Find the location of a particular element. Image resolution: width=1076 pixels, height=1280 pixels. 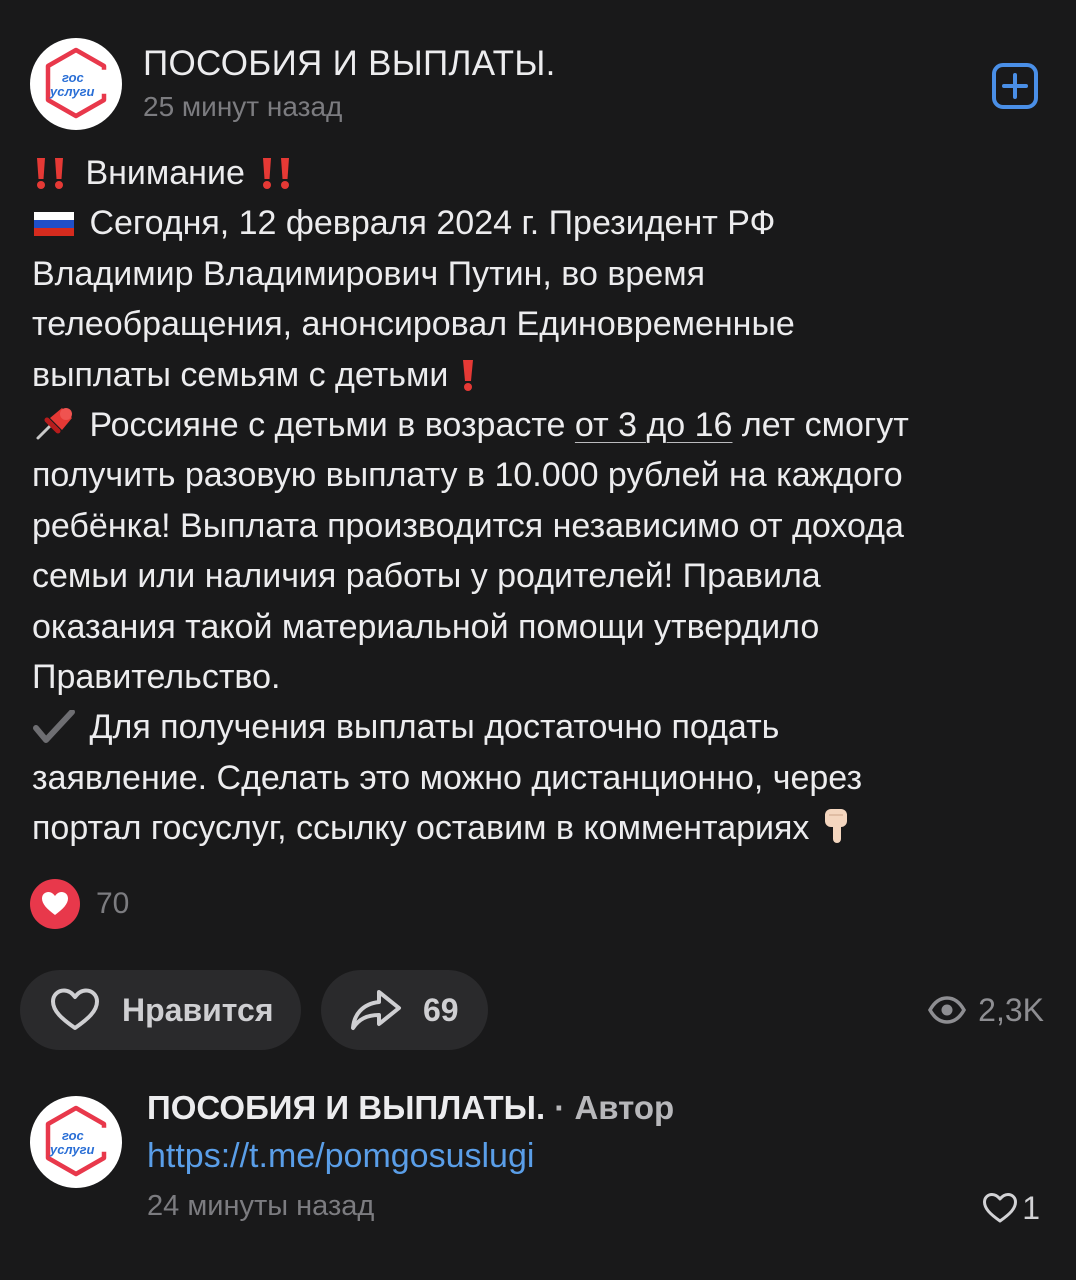

pointing-down-hand-icon is located at coordinates (836, 825).